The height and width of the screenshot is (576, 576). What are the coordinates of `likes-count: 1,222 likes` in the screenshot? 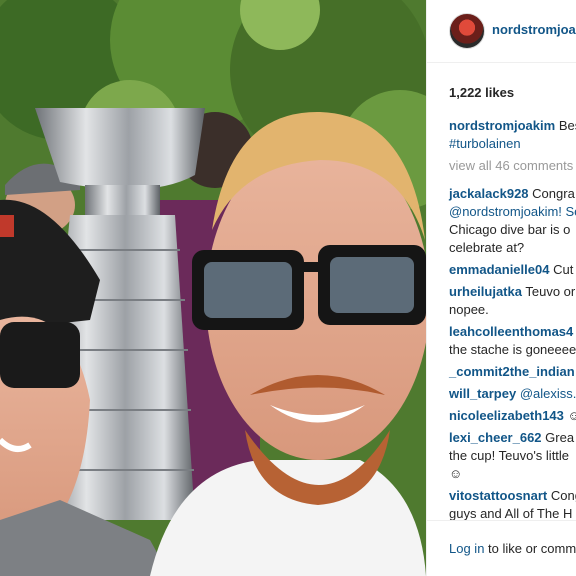 It's located at (481, 92).